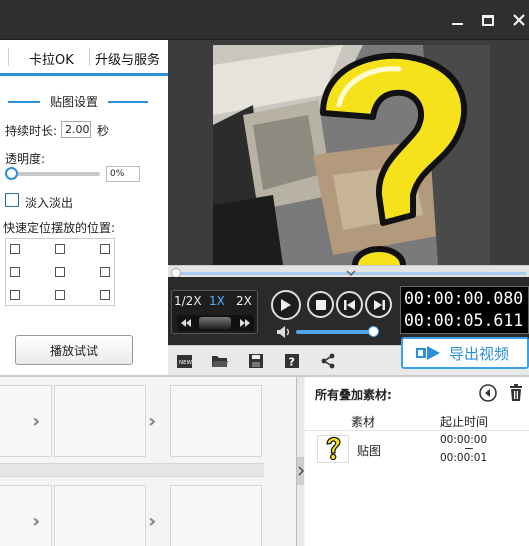  I want to click on tab-upgrade-service: 升级与服务, so click(127, 58).